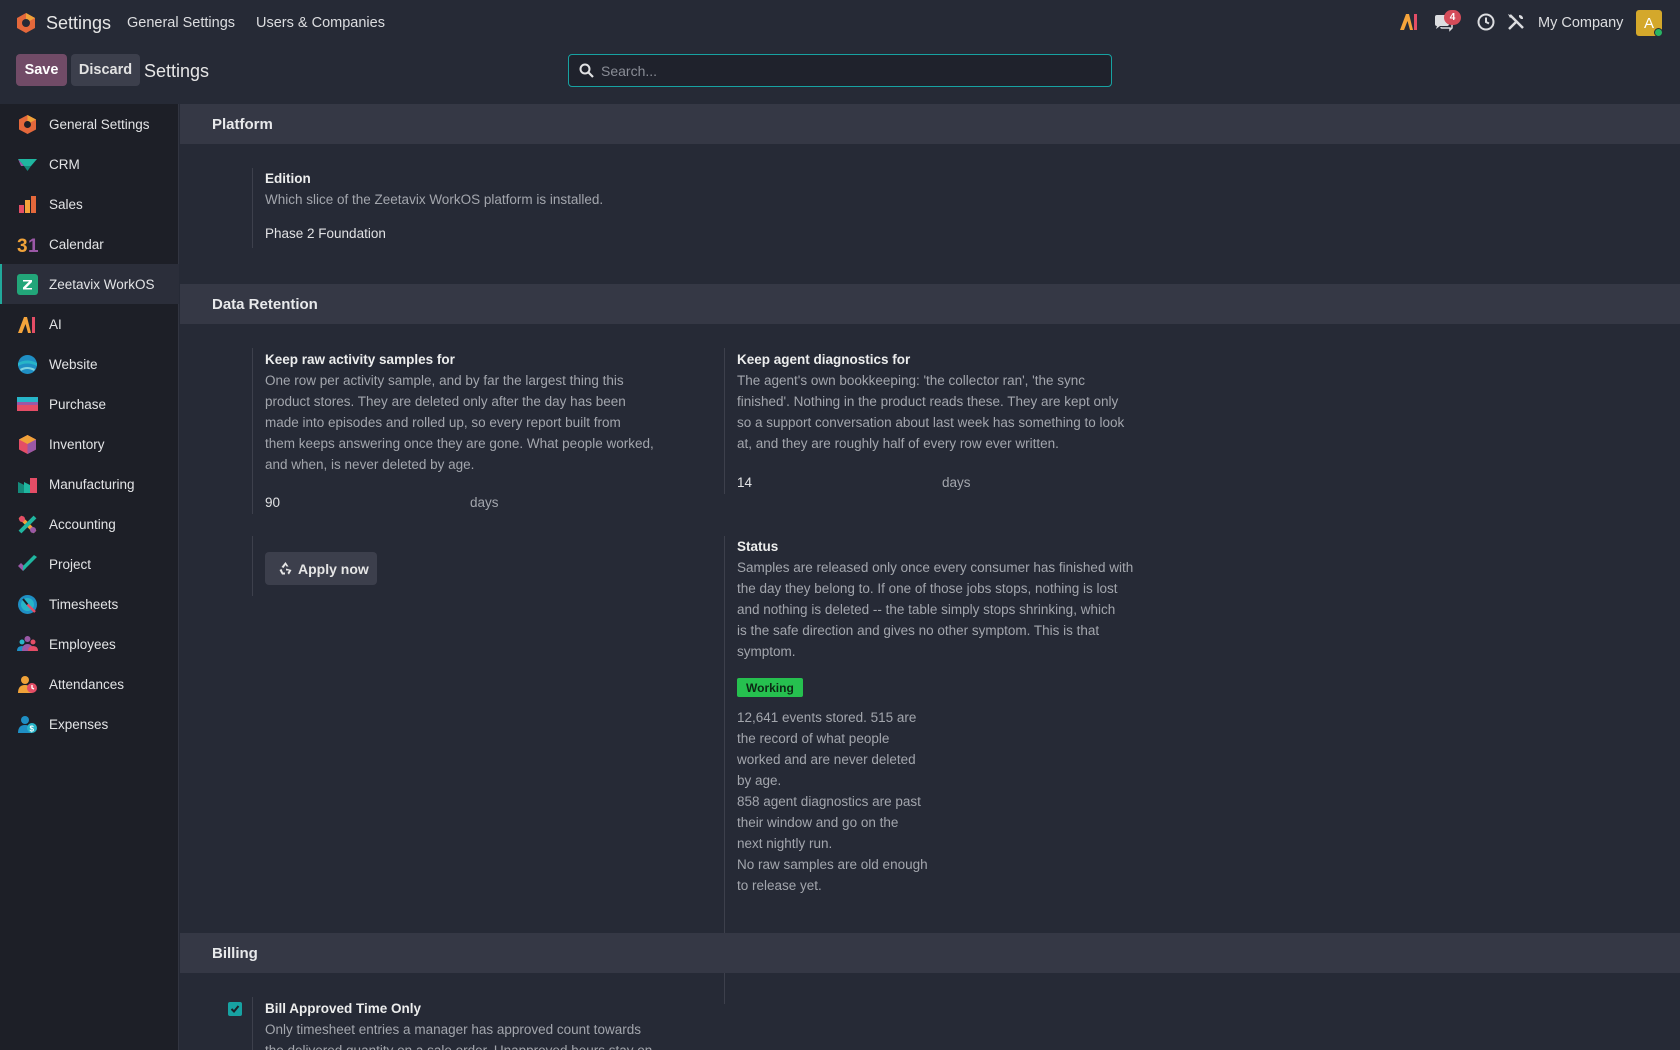 This screenshot has height=1050, width=1680. I want to click on page-title: Settings, so click(177, 71).